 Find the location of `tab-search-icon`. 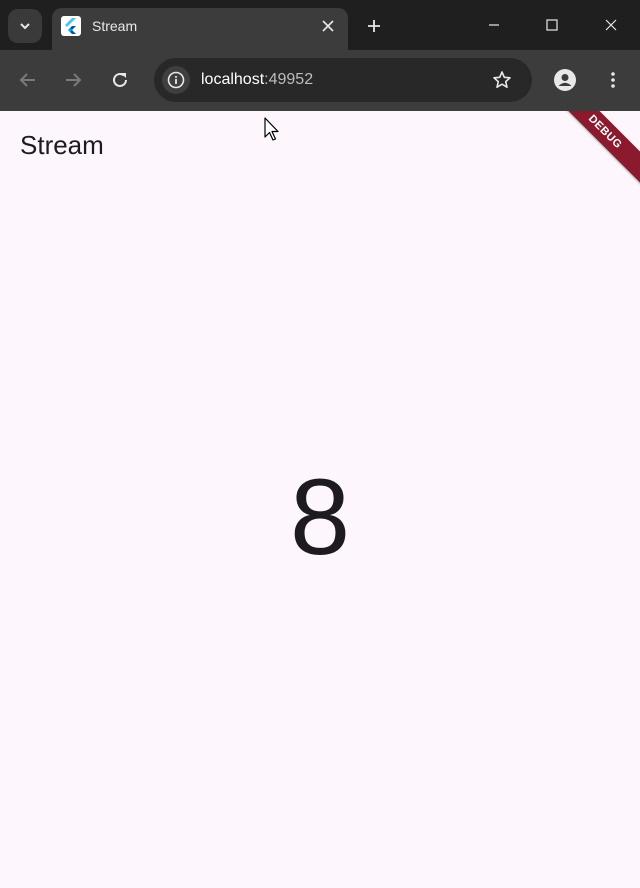

tab-search-icon is located at coordinates (25, 26).